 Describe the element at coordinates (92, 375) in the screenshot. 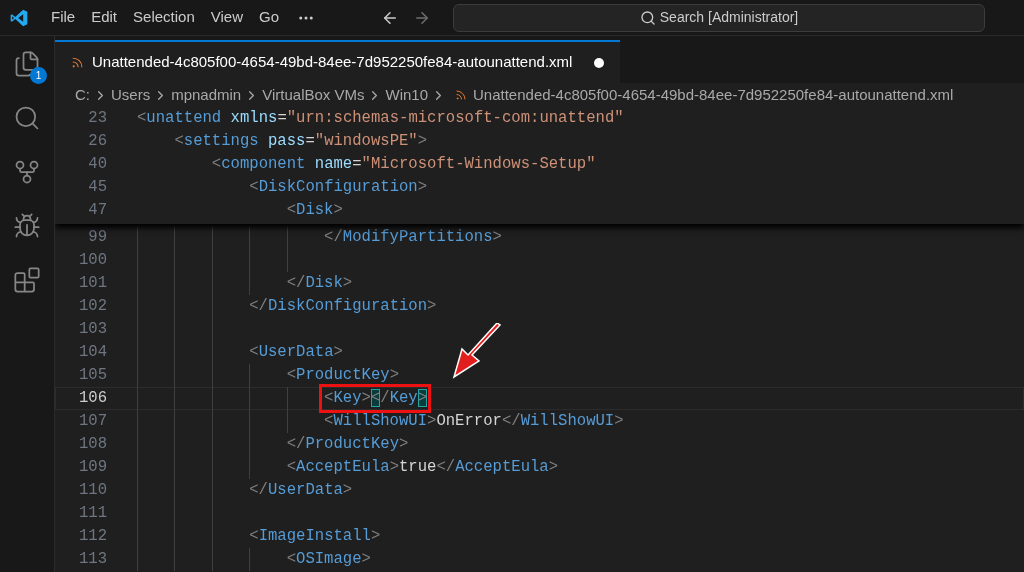

I see `line-number: 105` at that location.